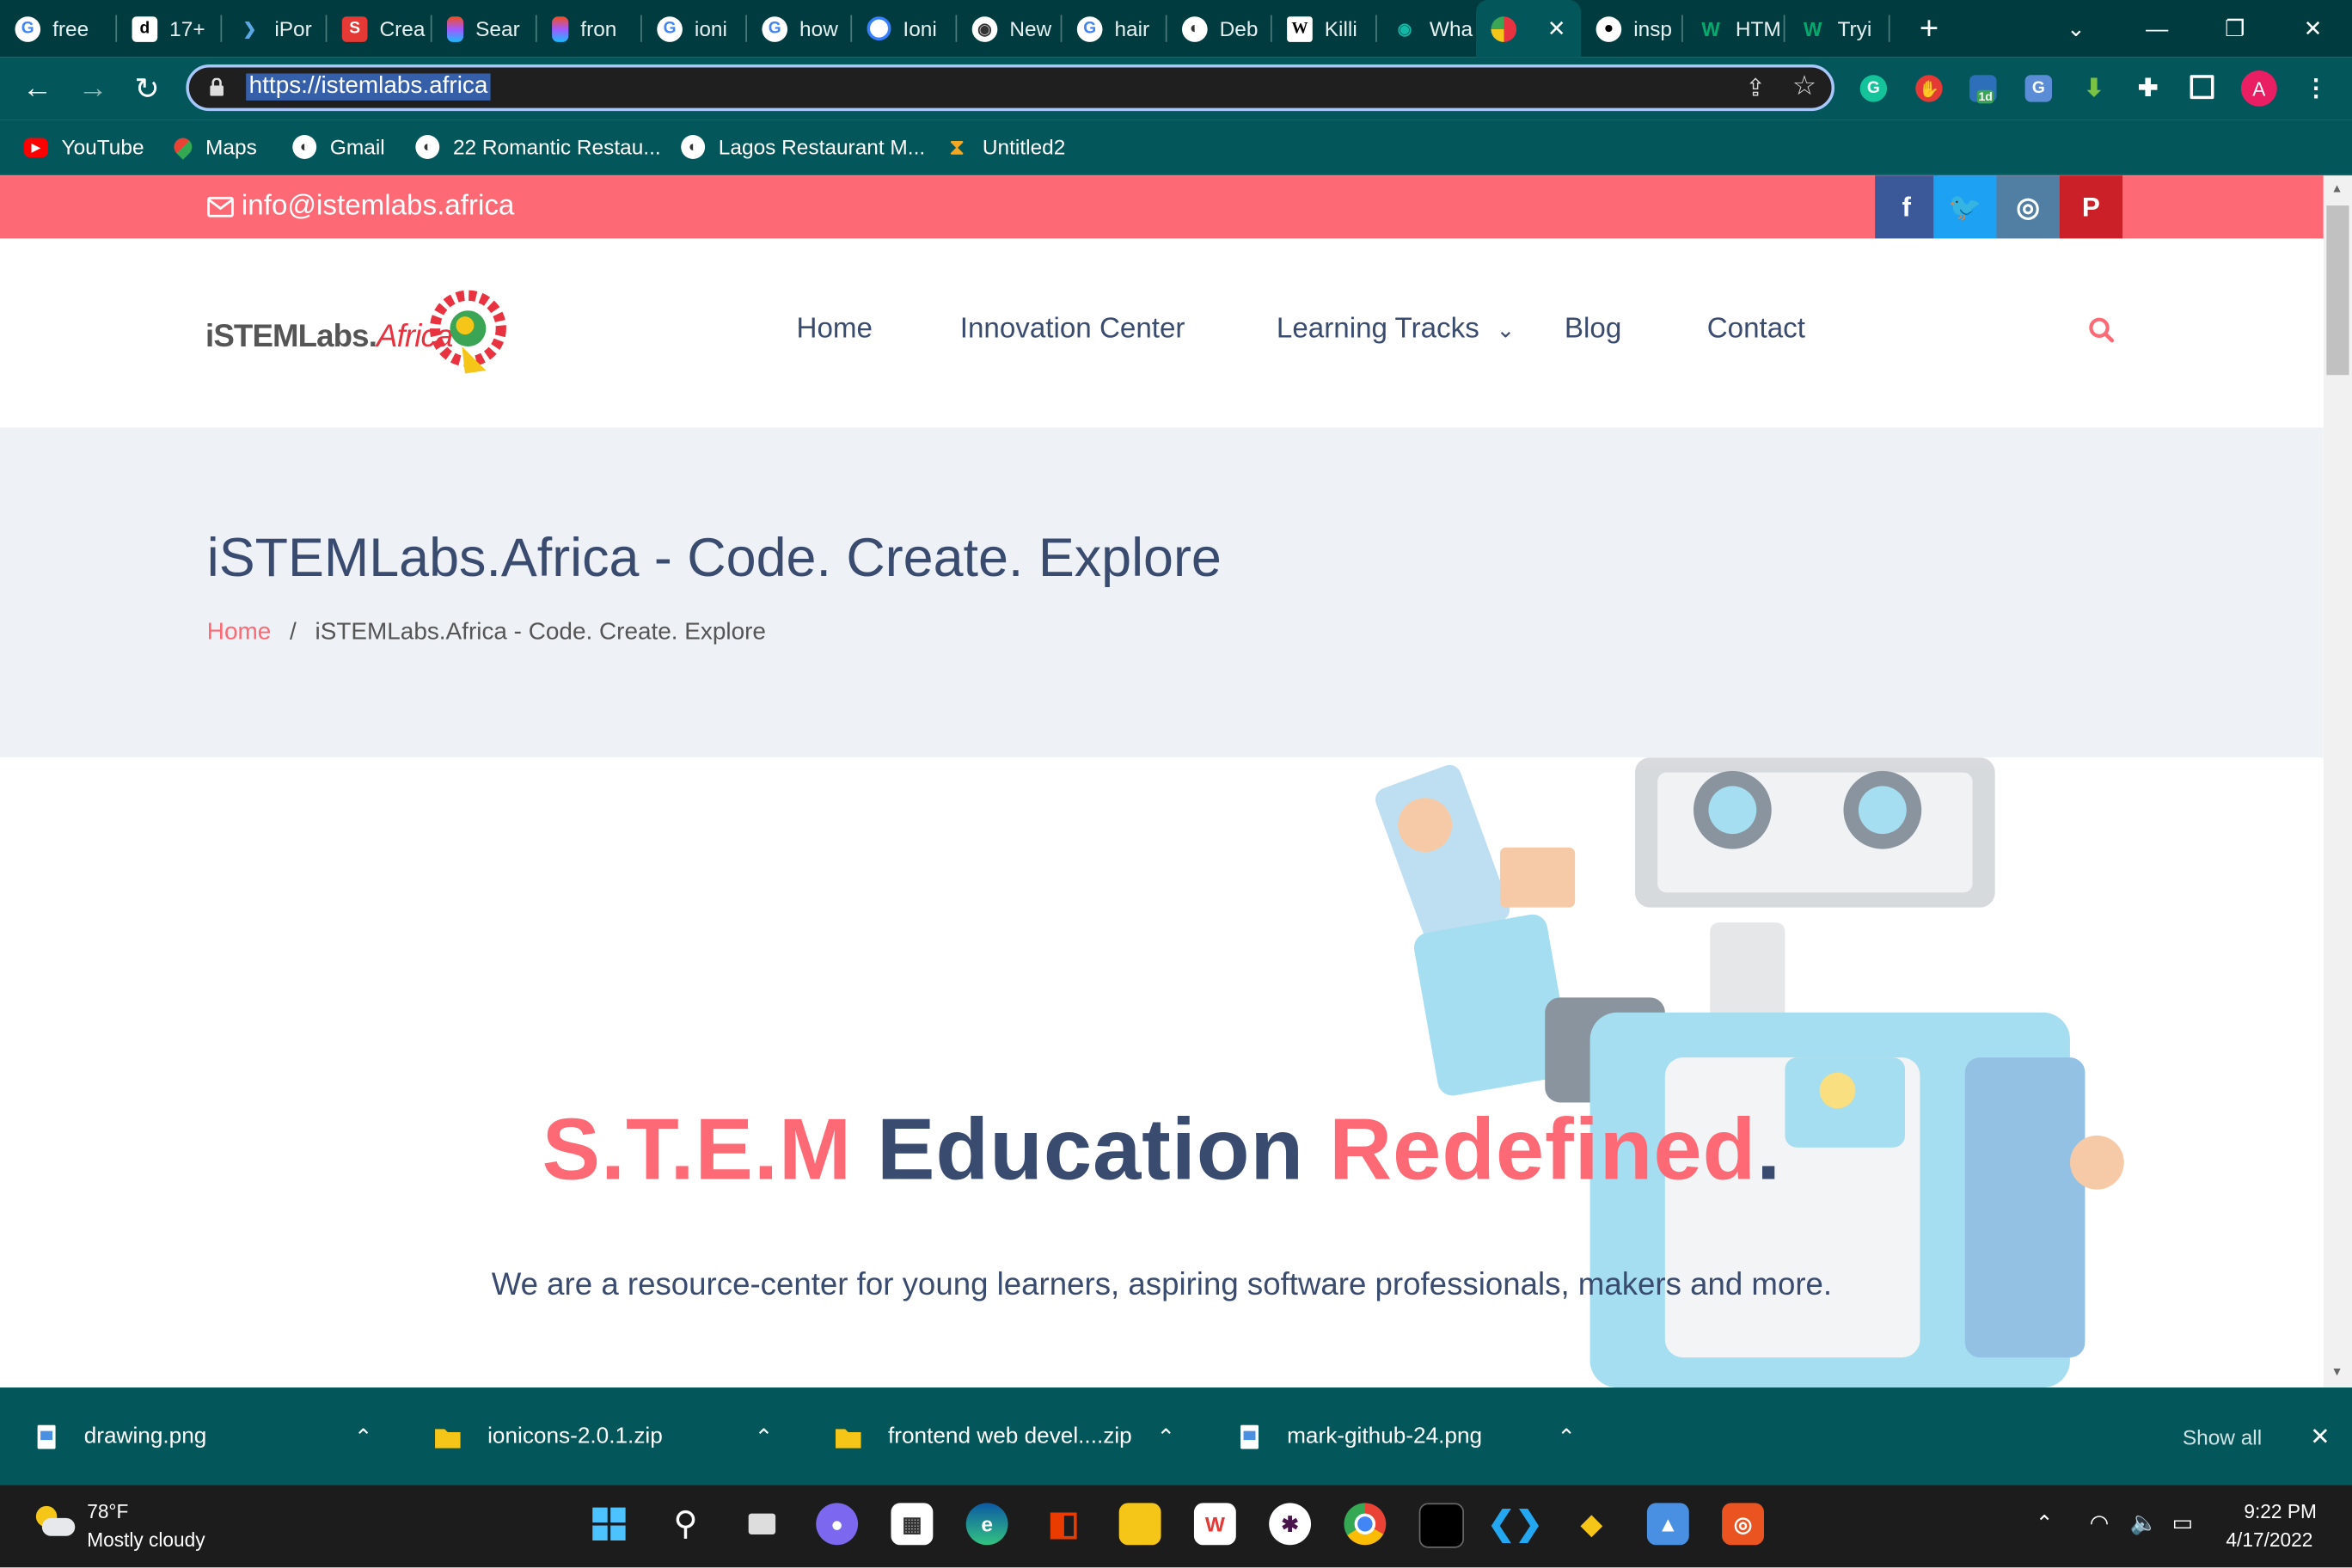 The height and width of the screenshot is (1568, 2352). Describe the element at coordinates (609, 1524) in the screenshot. I see `windows-start-icon` at that location.